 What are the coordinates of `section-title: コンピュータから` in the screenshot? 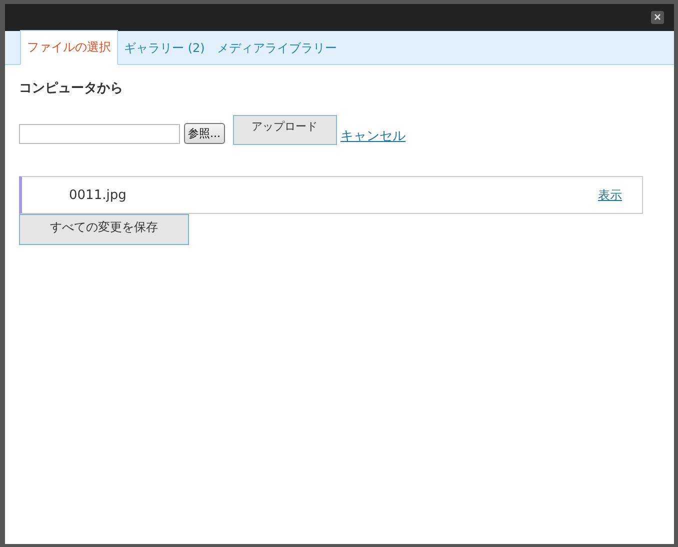 It's located at (71, 88).